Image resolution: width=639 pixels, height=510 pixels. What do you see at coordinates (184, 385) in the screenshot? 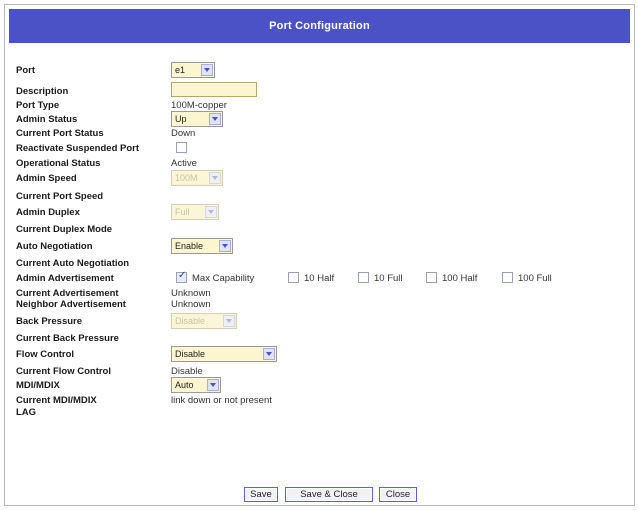
I see `mdi-mdix-value: Auto` at bounding box center [184, 385].